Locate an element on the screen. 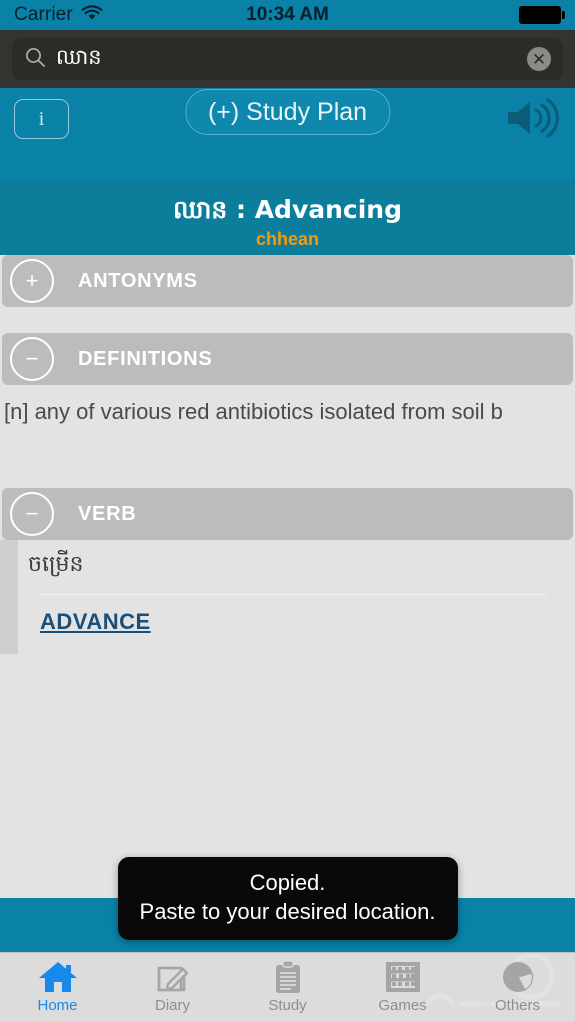 The width and height of the screenshot is (575, 1021). tab-label-study: Study is located at coordinates (287, 1005).